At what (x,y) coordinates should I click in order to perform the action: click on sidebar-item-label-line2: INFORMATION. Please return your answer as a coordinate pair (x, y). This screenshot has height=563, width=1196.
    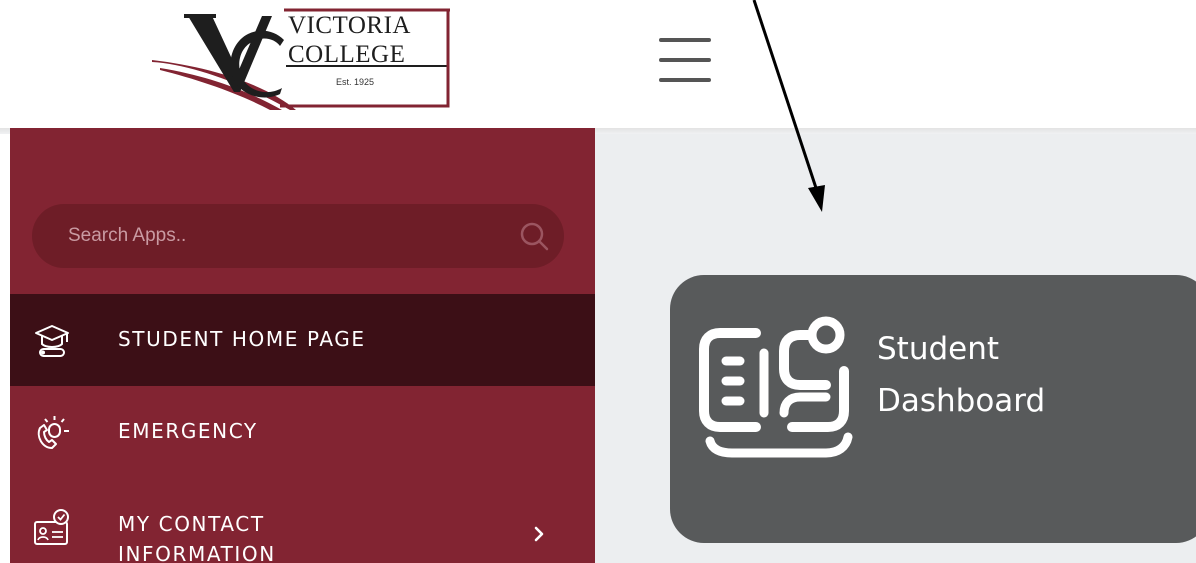
    Looking at the image, I should click on (197, 552).